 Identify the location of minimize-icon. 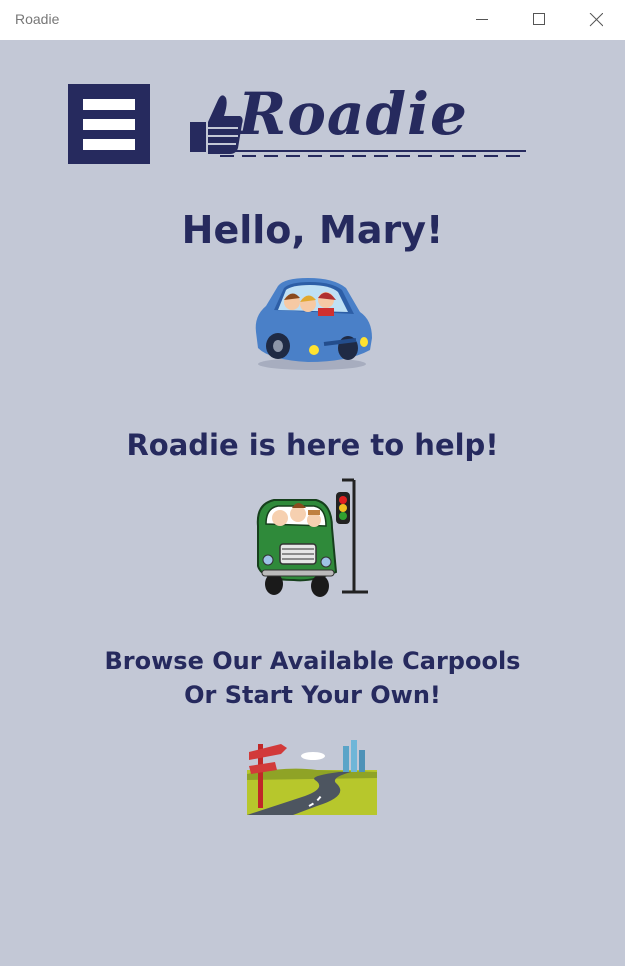
(482, 19).